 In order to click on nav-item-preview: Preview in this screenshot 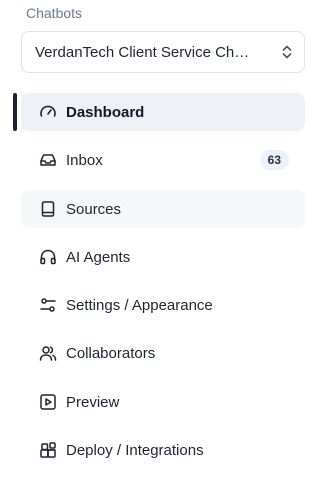, I will do `click(163, 402)`.